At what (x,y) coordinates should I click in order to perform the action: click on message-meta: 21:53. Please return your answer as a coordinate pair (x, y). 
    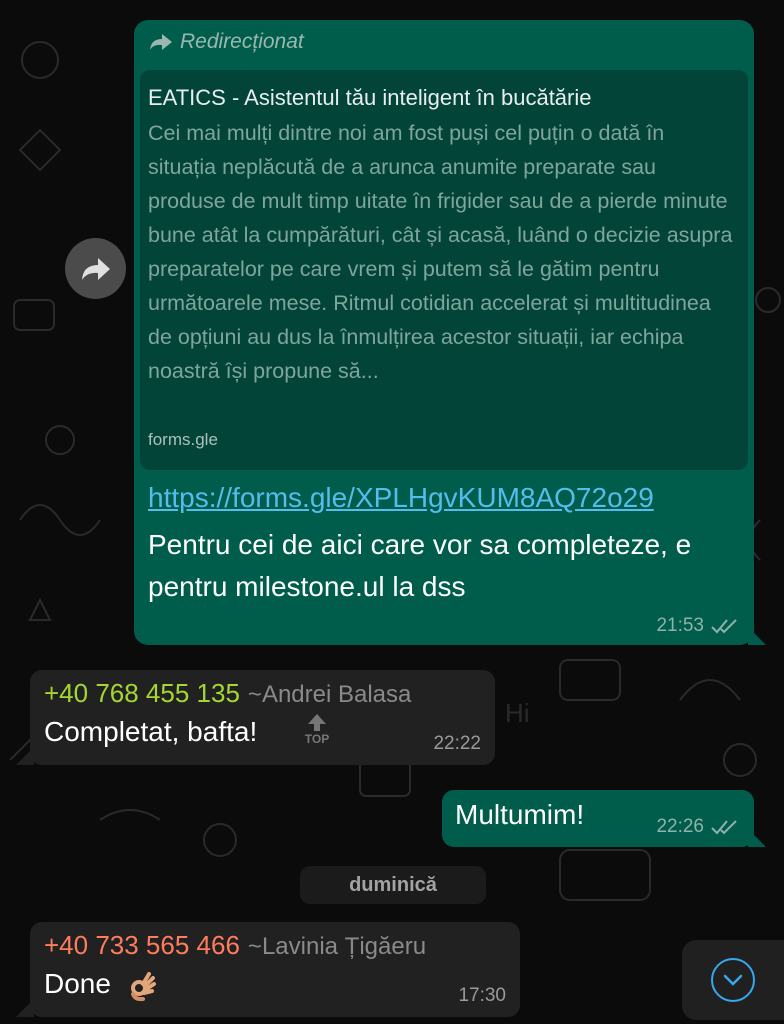
    Looking at the image, I should click on (698, 626).